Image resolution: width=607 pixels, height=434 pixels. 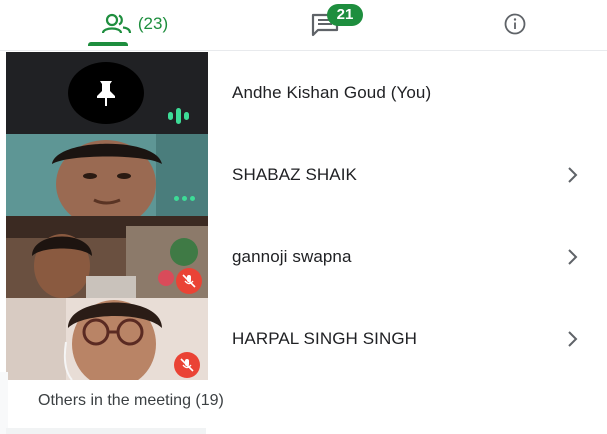 I want to click on pin-icon, so click(x=106, y=93).